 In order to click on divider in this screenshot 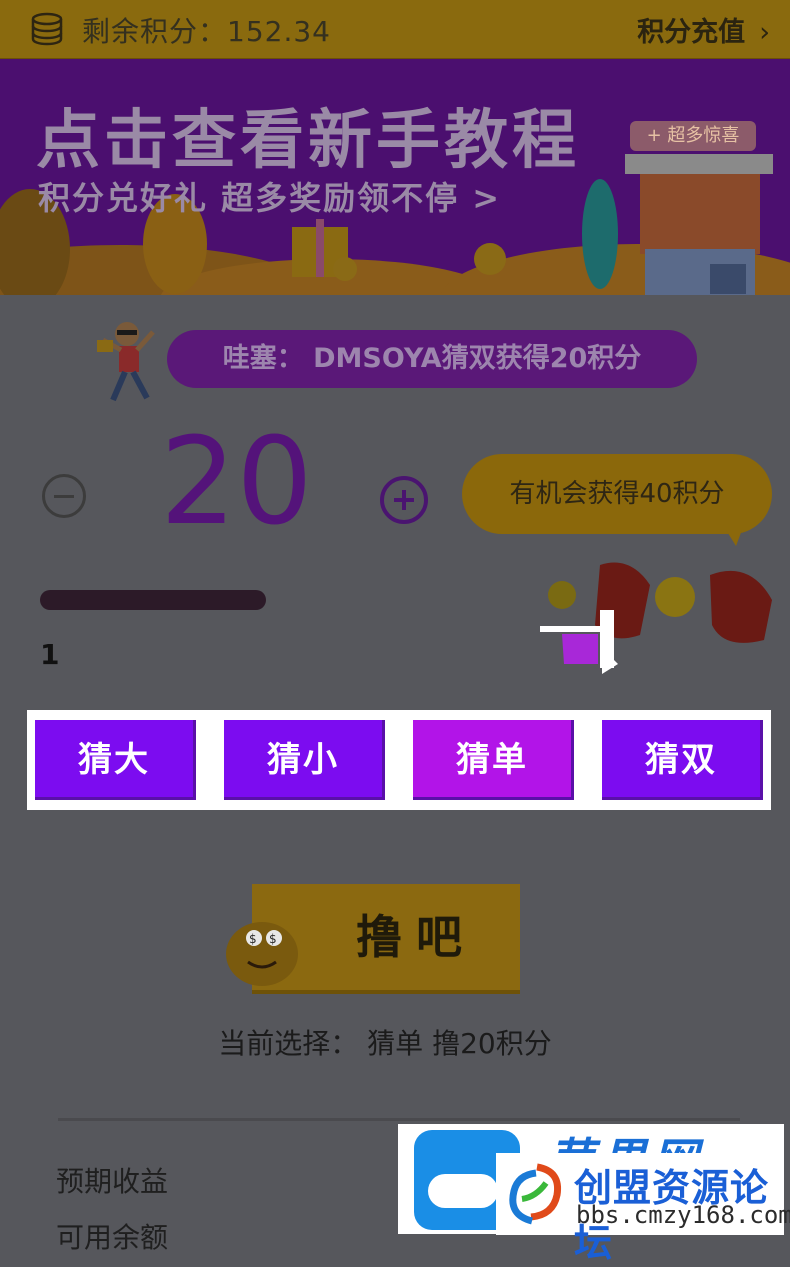, I will do `click(399, 1119)`.